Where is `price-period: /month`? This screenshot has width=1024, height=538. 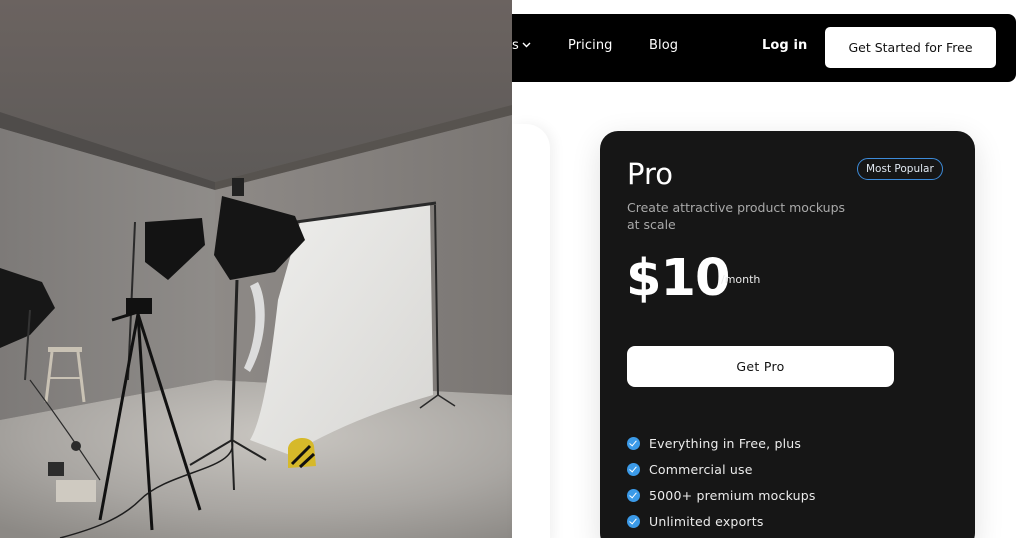 price-period: /month is located at coordinates (741, 279).